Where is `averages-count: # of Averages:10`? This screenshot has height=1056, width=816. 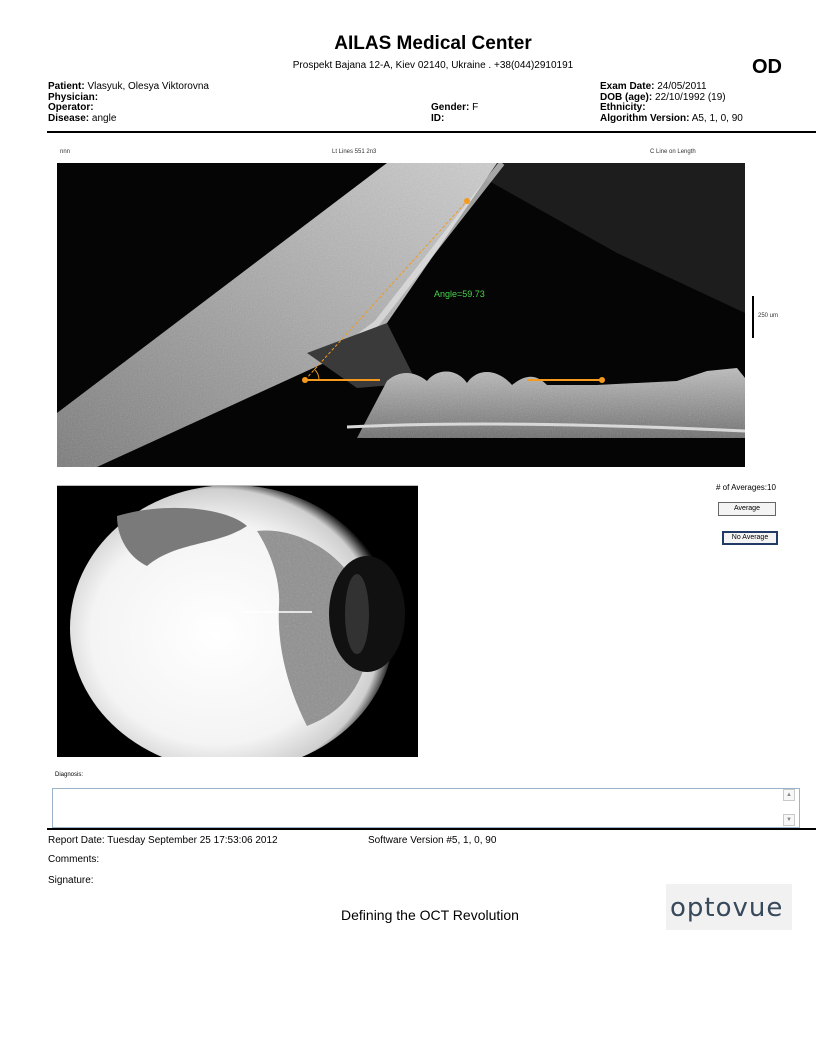
averages-count: # of Averages:10 is located at coordinates (746, 487).